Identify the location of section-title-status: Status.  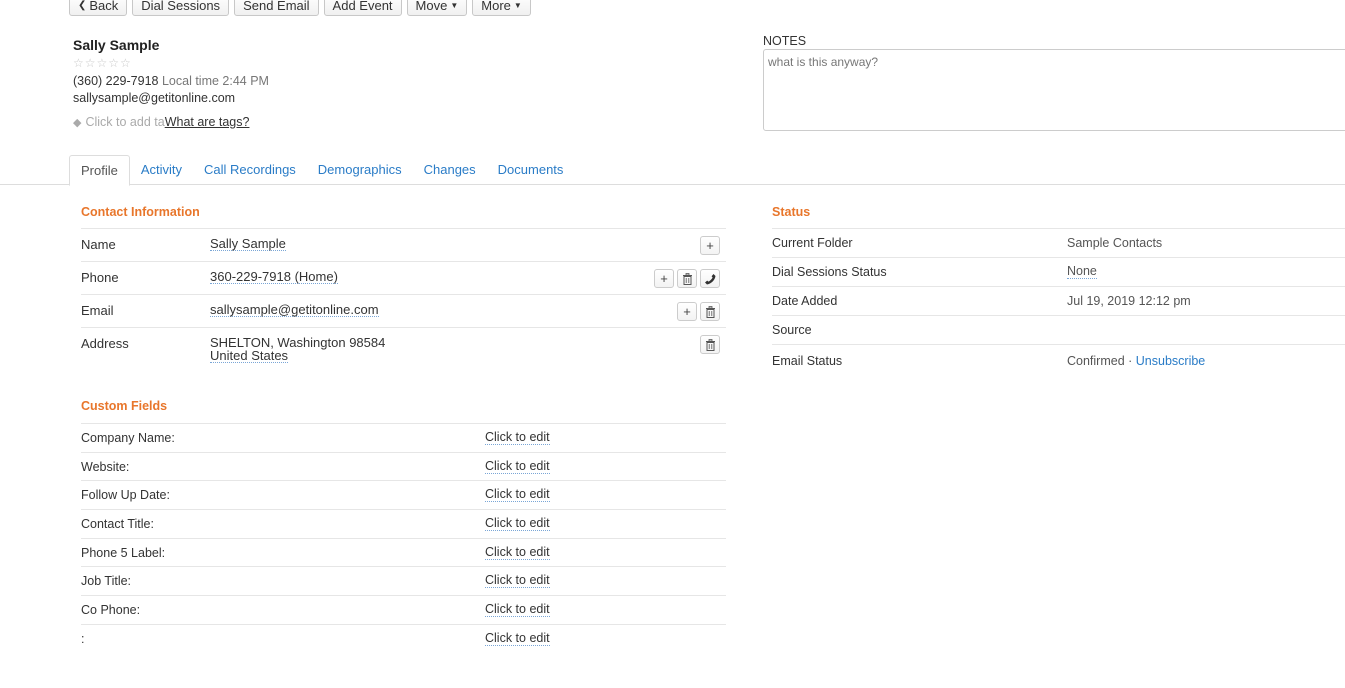
(791, 212).